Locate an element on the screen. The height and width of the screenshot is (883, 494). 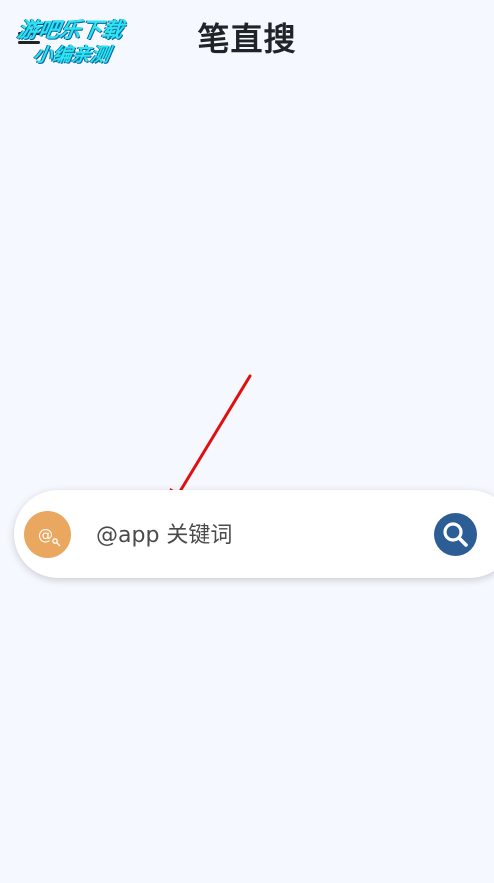
watermark-logo: 游吧乐下载 小编亲测 is located at coordinates (83, 39).